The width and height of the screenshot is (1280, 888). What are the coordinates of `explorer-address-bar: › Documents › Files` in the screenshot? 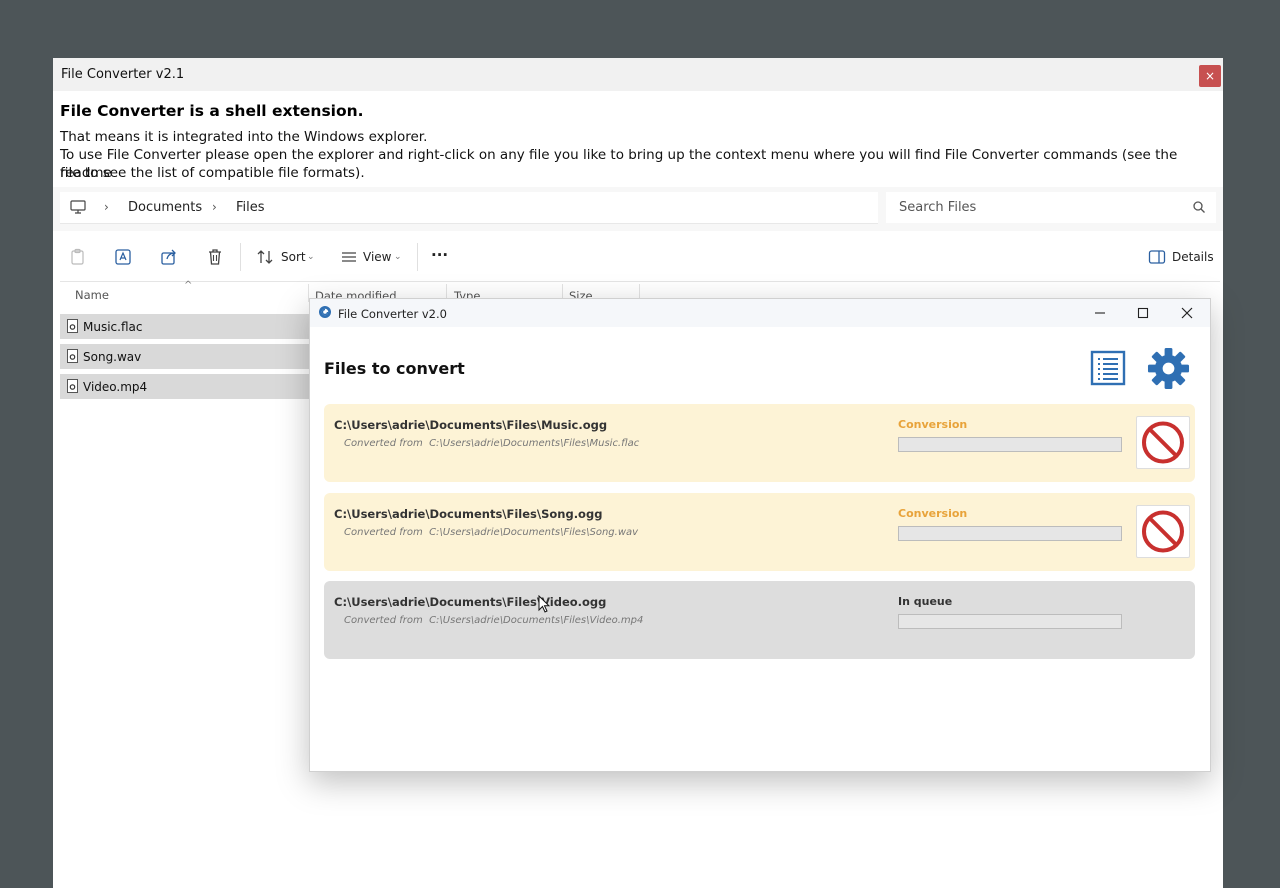 It's located at (469, 208).